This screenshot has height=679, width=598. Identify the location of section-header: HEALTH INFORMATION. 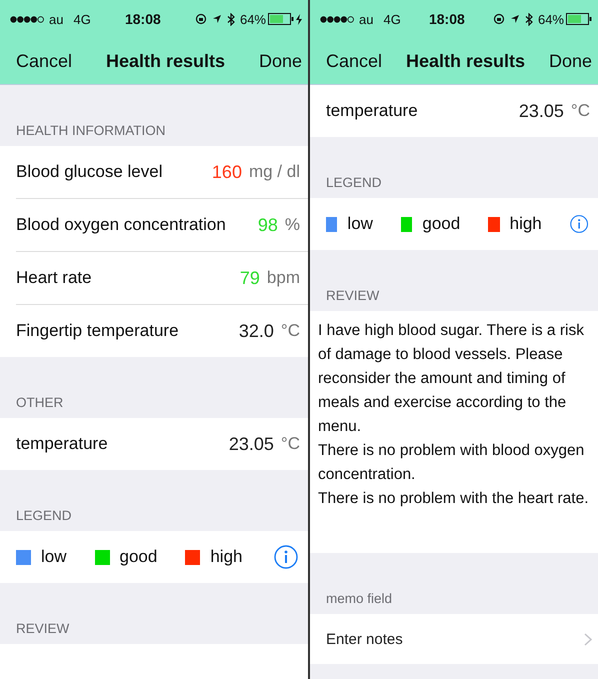
(91, 131).